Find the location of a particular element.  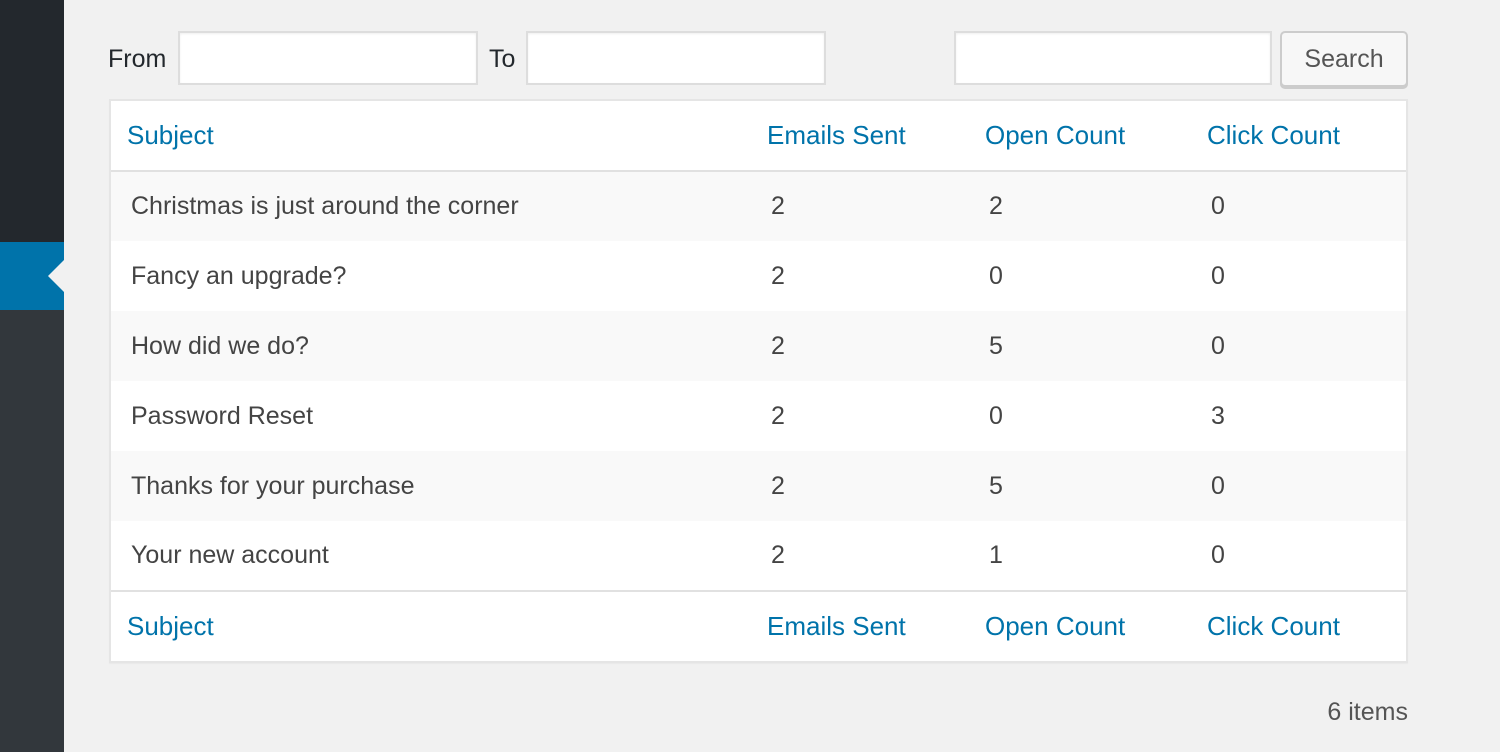

cell-subject: Password Reset is located at coordinates (222, 415).